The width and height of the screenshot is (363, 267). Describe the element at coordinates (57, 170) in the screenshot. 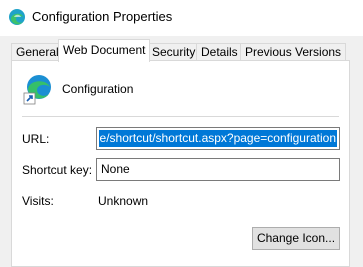

I see `shortcut-key-label: Shortcut key:` at that location.